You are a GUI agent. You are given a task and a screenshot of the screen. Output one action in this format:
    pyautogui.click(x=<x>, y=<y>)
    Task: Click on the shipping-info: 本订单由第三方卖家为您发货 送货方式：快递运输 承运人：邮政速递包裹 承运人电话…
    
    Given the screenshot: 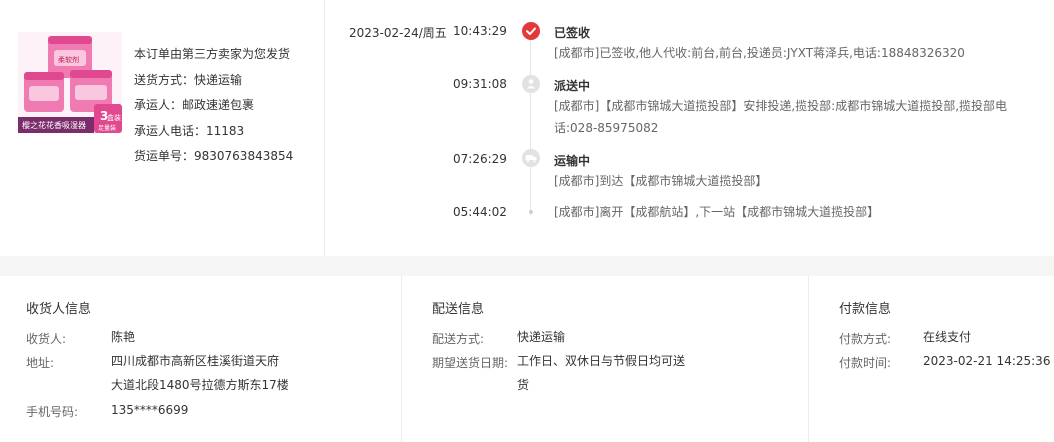 What is the action you would take?
    pyautogui.click(x=213, y=106)
    